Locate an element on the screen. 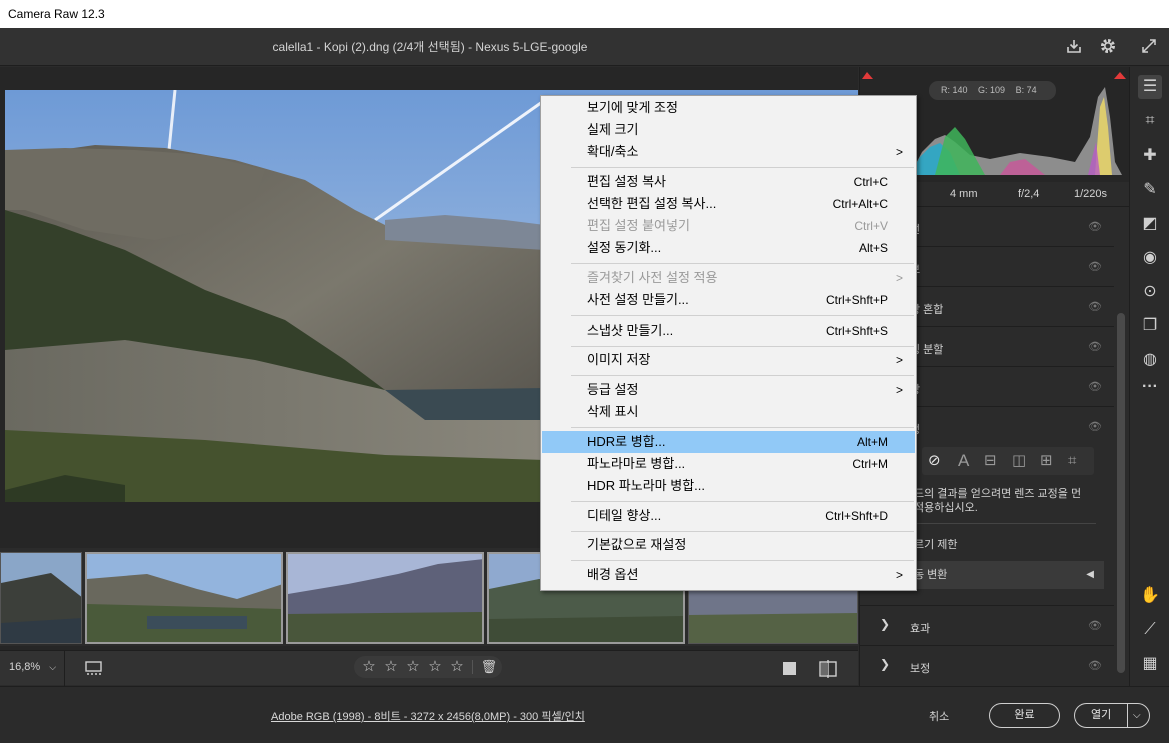 The width and height of the screenshot is (1169, 743). scrollbar-thumb is located at coordinates (1121, 493).